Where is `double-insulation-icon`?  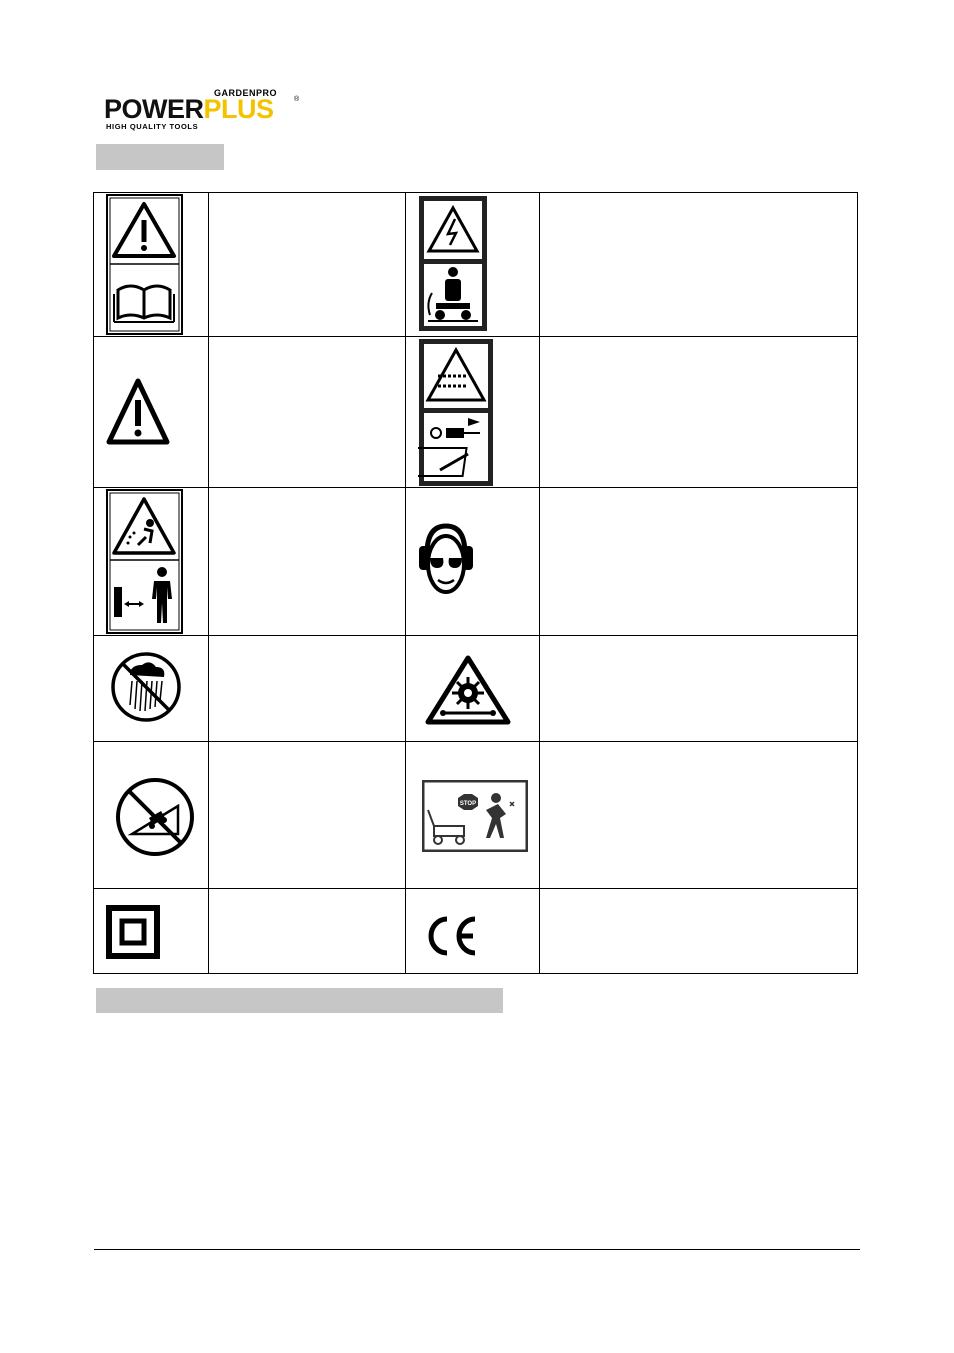 double-insulation-icon is located at coordinates (133, 932).